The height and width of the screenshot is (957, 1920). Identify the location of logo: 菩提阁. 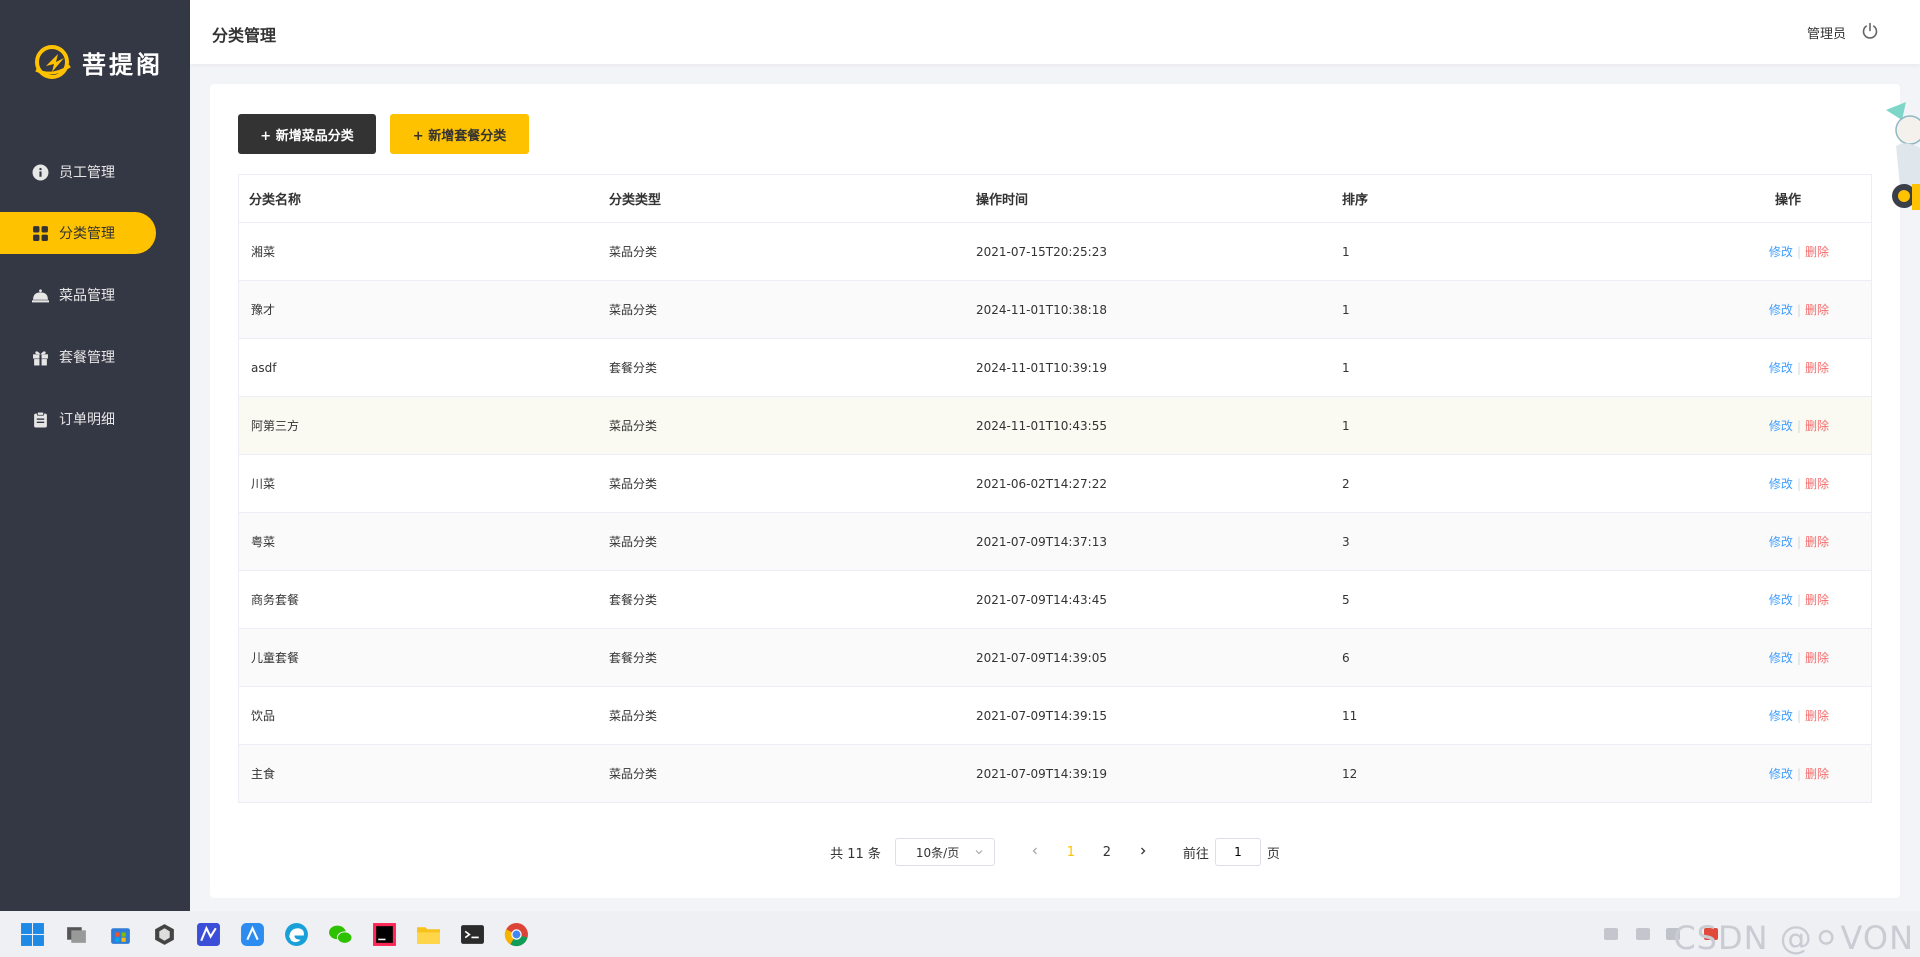
(98, 62).